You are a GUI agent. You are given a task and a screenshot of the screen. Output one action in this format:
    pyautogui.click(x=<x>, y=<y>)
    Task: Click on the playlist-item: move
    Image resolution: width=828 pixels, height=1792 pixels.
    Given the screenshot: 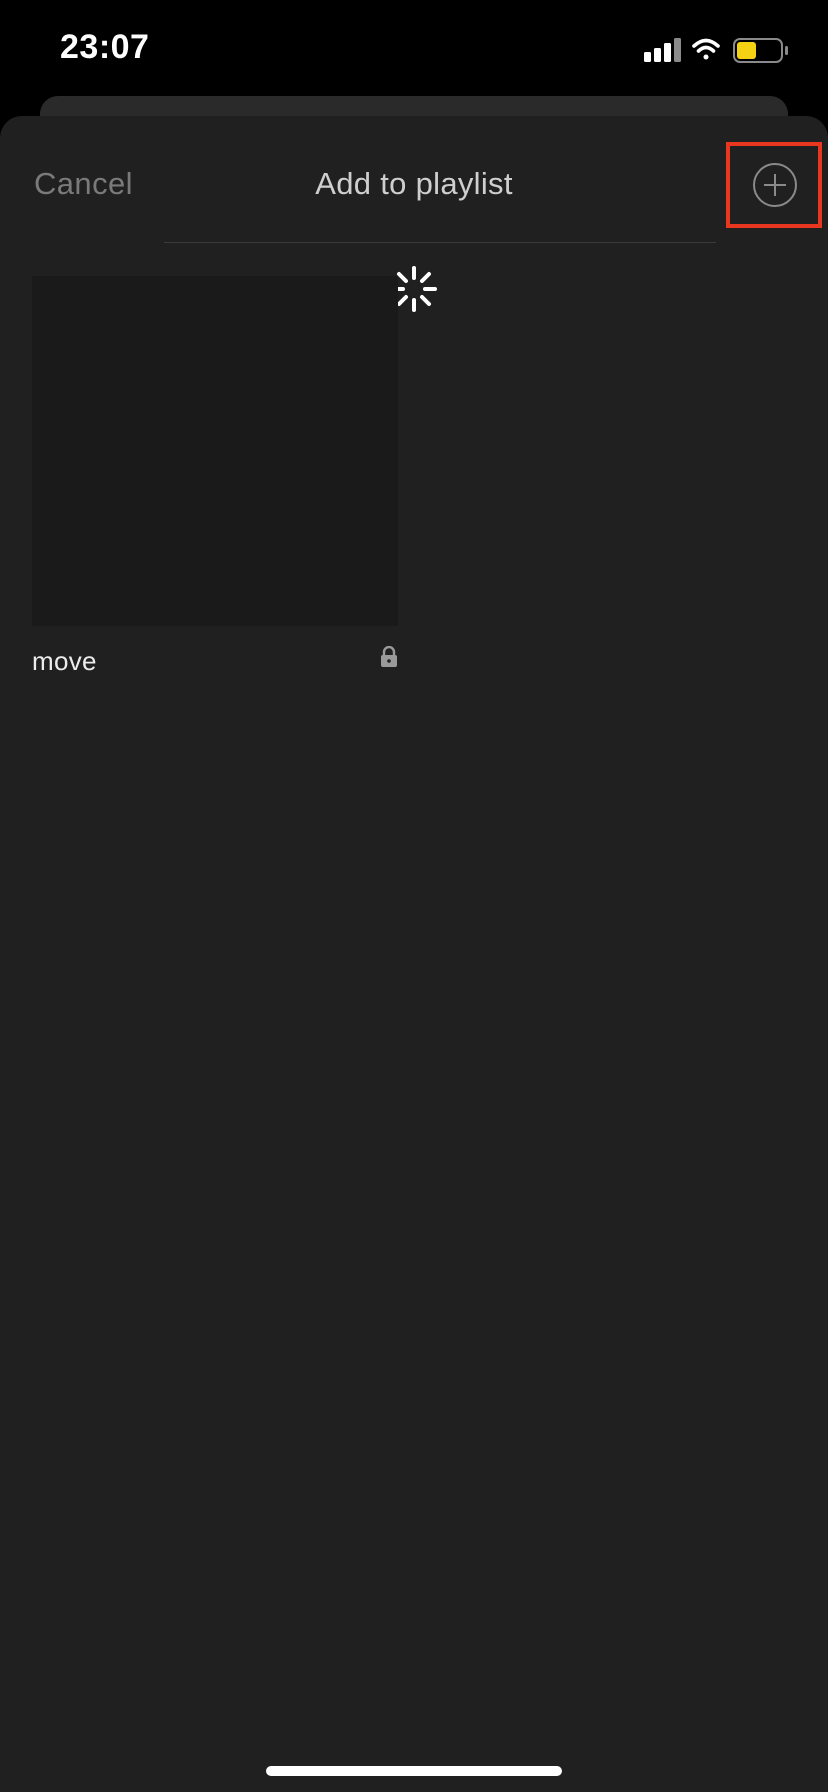 What is the action you would take?
    pyautogui.click(x=215, y=491)
    